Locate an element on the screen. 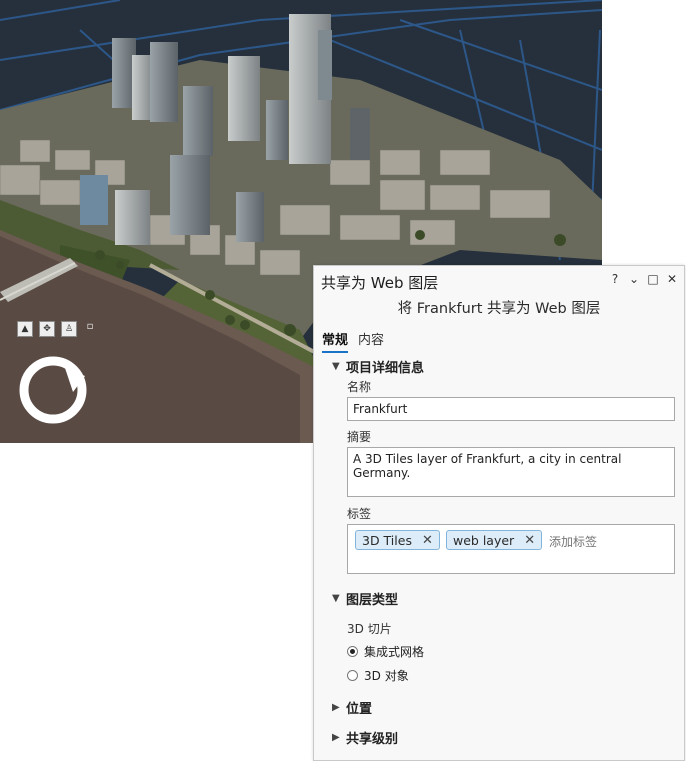 The width and height of the screenshot is (686, 761). section-location: ▶ 位置 is located at coordinates (352, 707).